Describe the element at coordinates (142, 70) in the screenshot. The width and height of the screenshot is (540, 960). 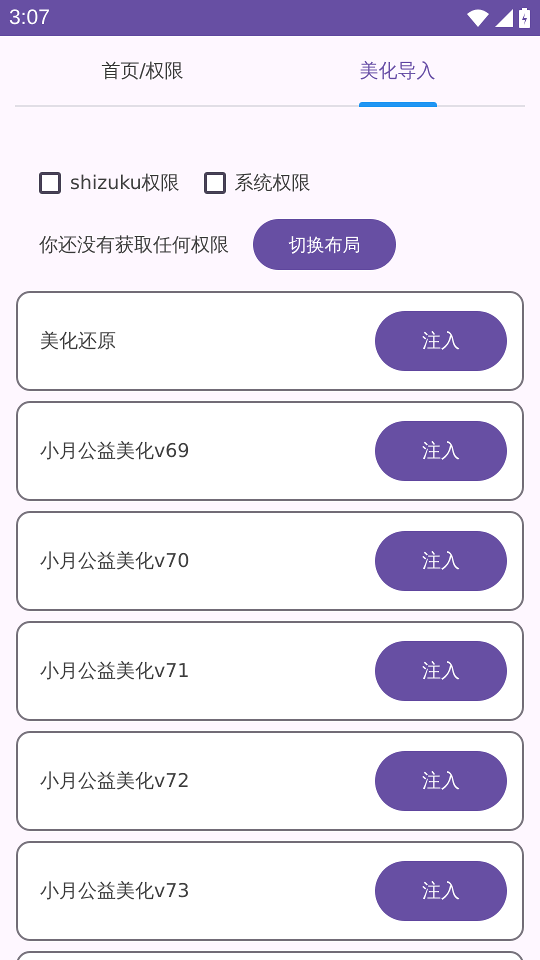
I see `tab: 首页/权限` at that location.